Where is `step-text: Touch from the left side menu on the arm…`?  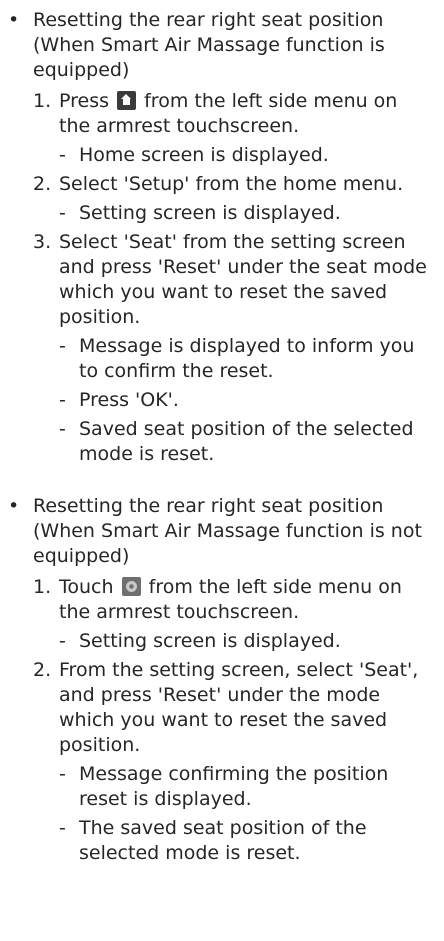 step-text: Touch from the left side menu on the arm… is located at coordinates (246, 600).